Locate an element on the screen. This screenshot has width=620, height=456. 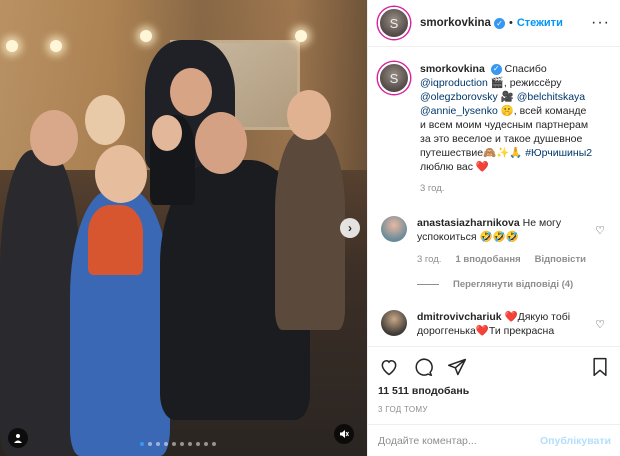
caption-time: 3 год. is located at coordinates (432, 188).